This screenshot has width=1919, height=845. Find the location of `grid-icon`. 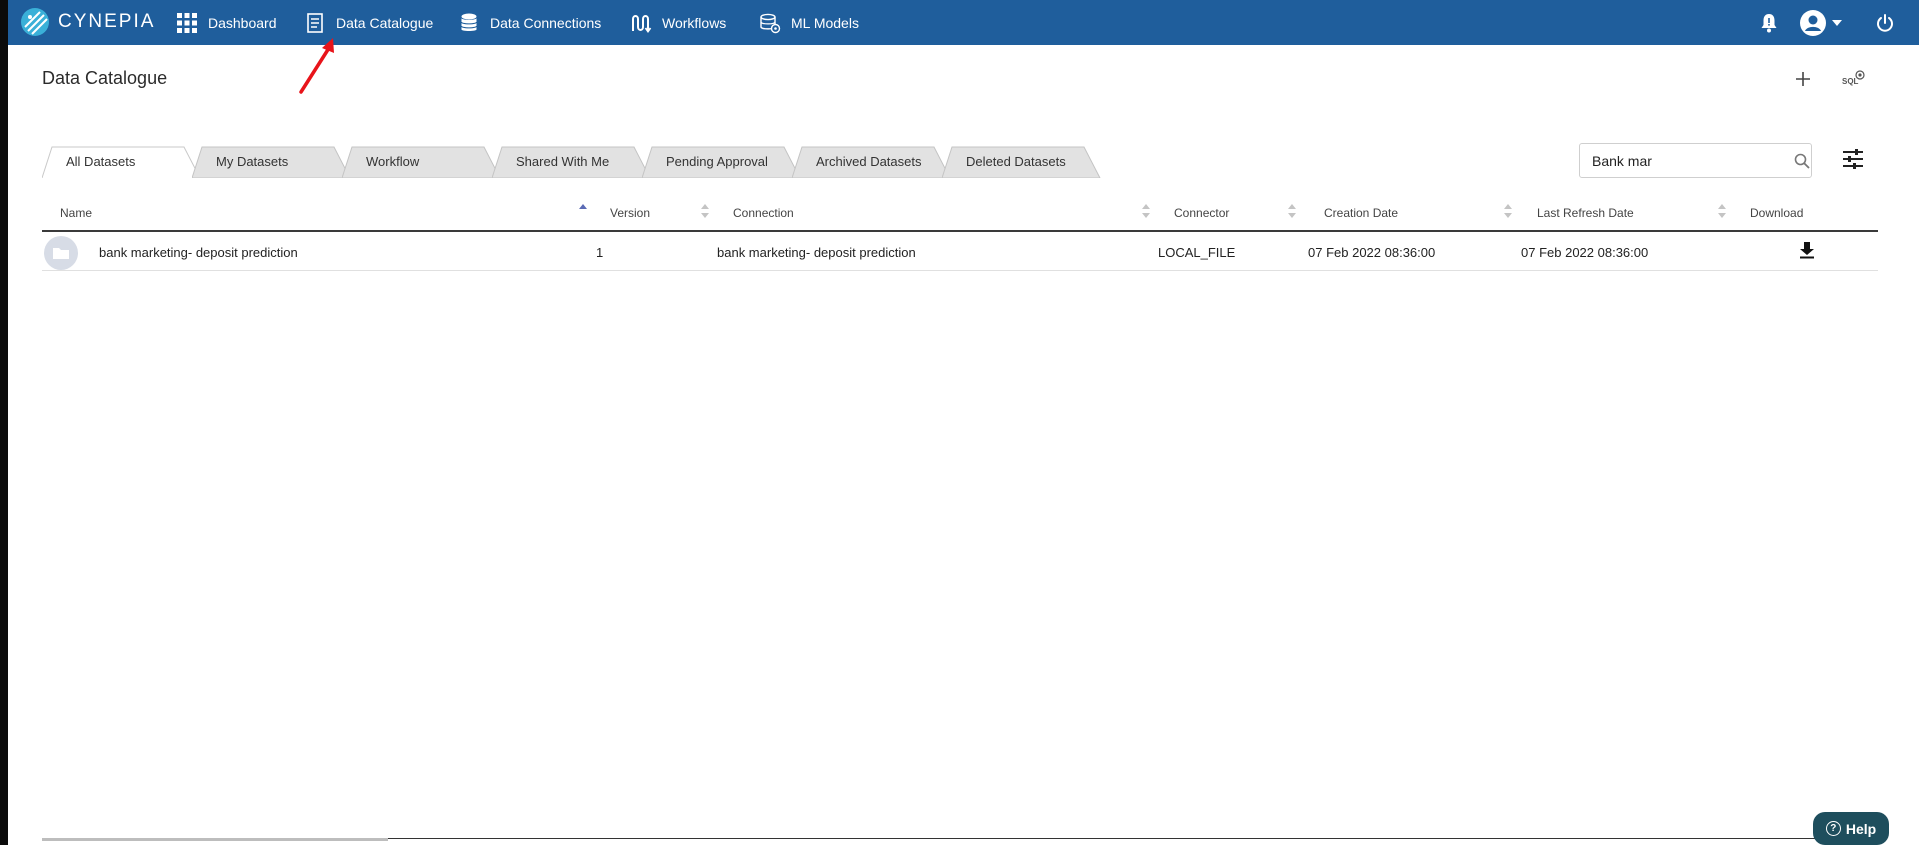

grid-icon is located at coordinates (187, 22).